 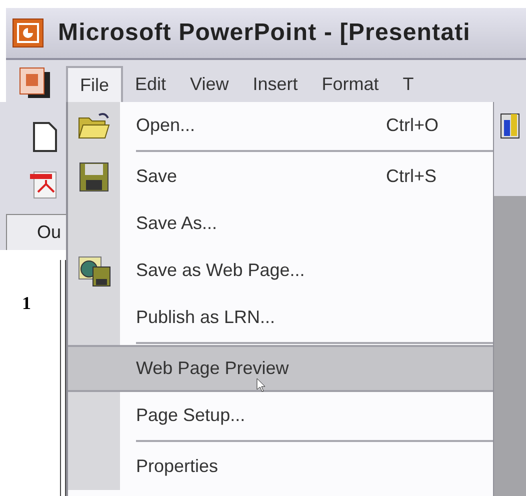 What do you see at coordinates (261, 385) in the screenshot?
I see `mouse-pointer-icon` at bounding box center [261, 385].